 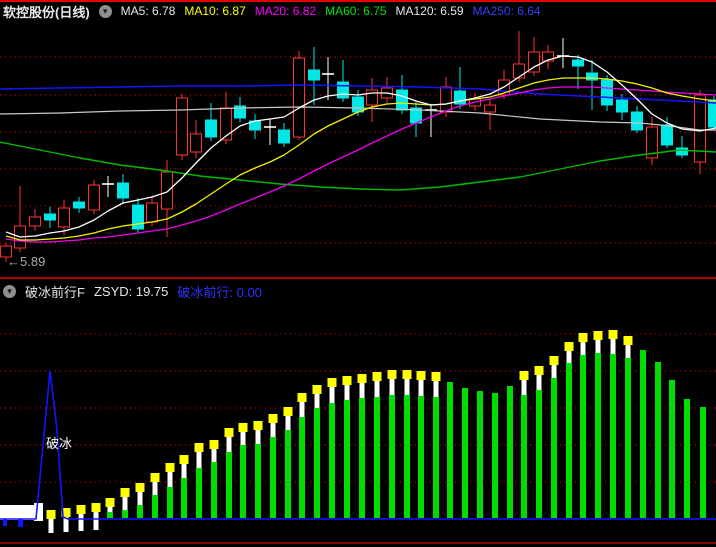 I want to click on breakout-signal-label: 破冰, so click(x=59, y=443).